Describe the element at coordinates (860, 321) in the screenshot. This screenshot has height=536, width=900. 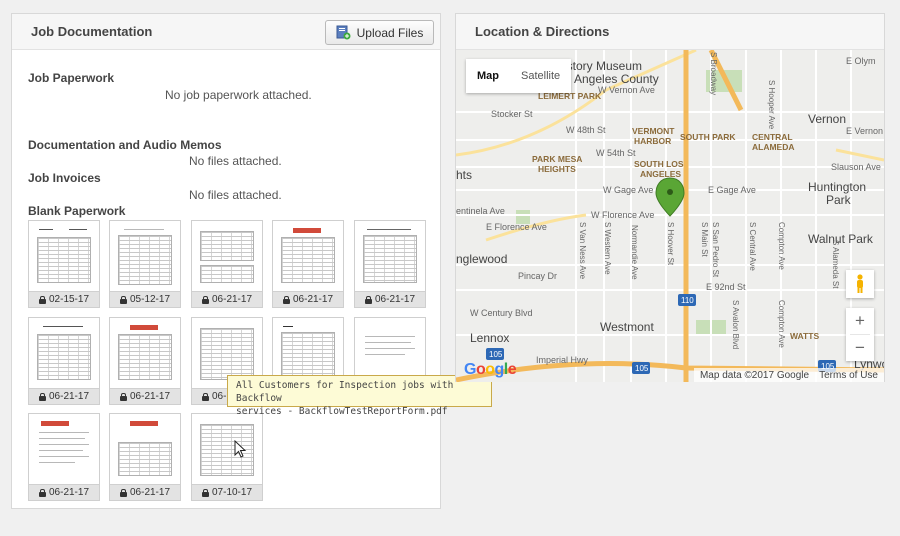
I see `zoom-in-button: +` at that location.